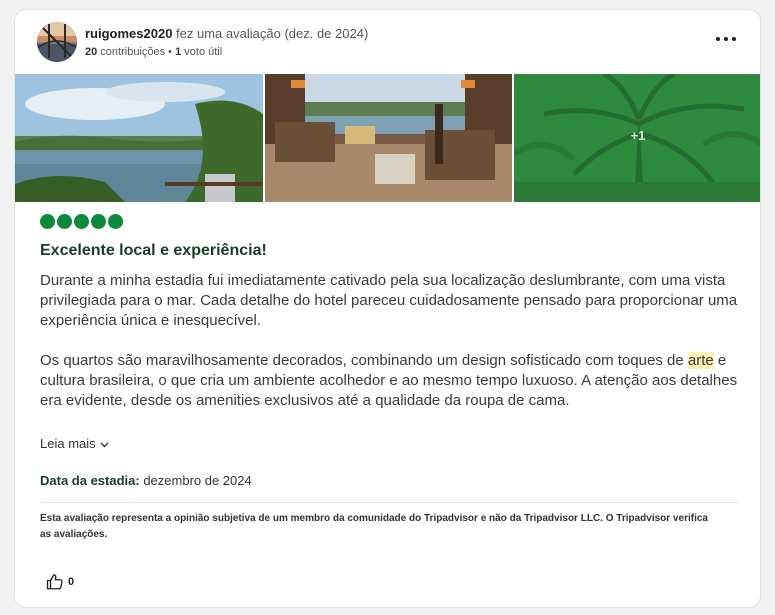  I want to click on chevron-down-icon, so click(104, 445).